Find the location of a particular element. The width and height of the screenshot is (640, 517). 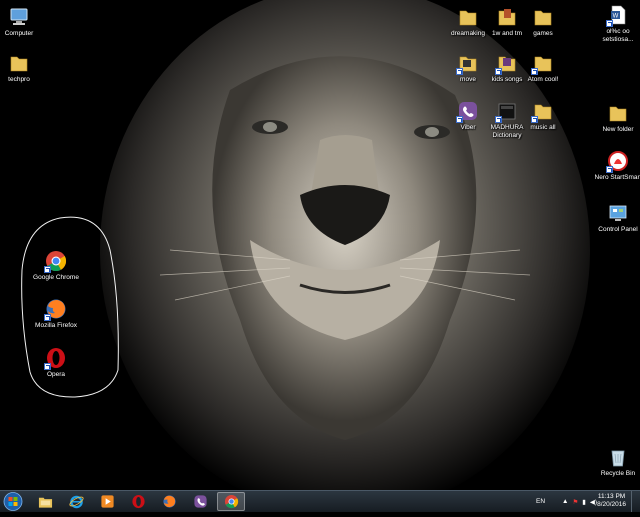

desktop-icon-label: games is located at coordinates (543, 33).